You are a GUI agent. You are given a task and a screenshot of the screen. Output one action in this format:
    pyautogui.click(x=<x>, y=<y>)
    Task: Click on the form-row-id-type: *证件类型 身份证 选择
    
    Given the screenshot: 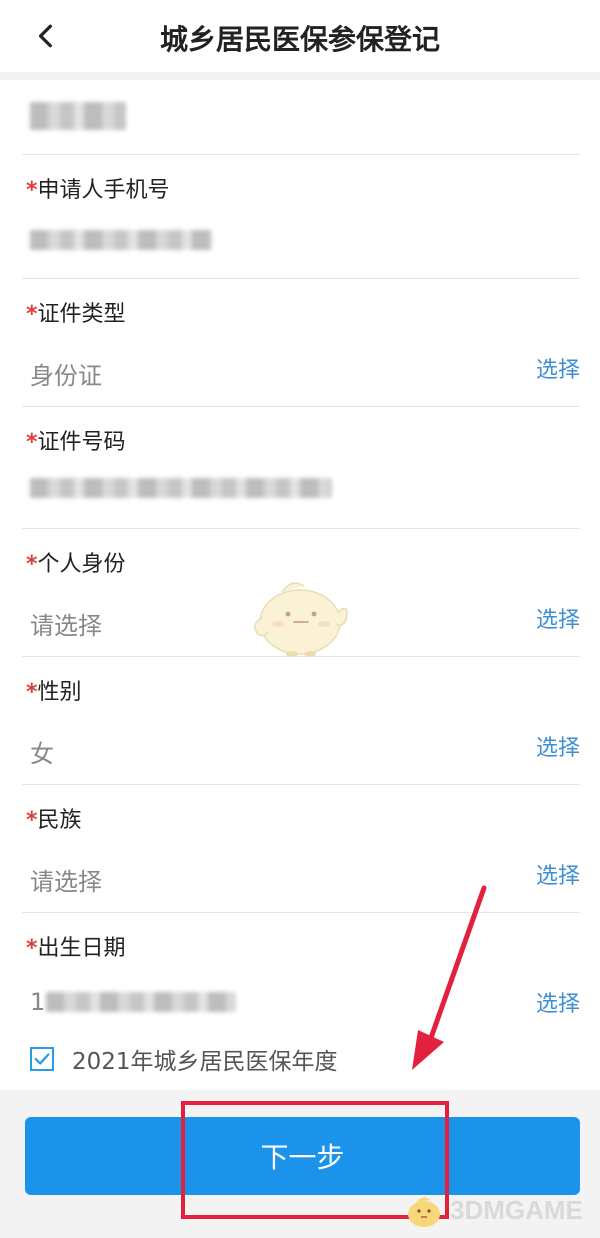 What is the action you would take?
    pyautogui.click(x=301, y=342)
    